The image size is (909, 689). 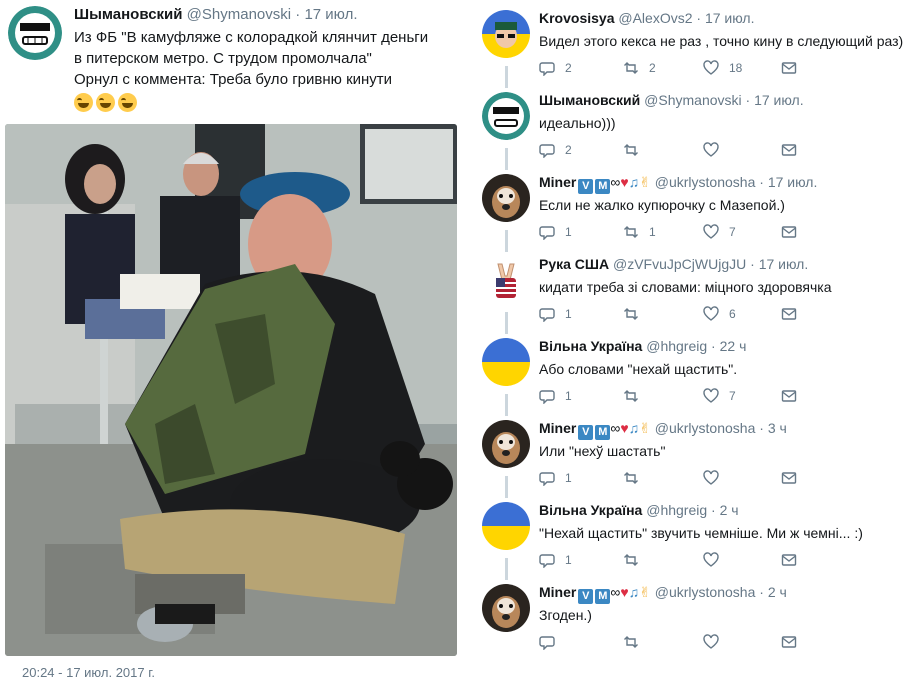 I want to click on retweet-button: 1, so click(x=639, y=232).